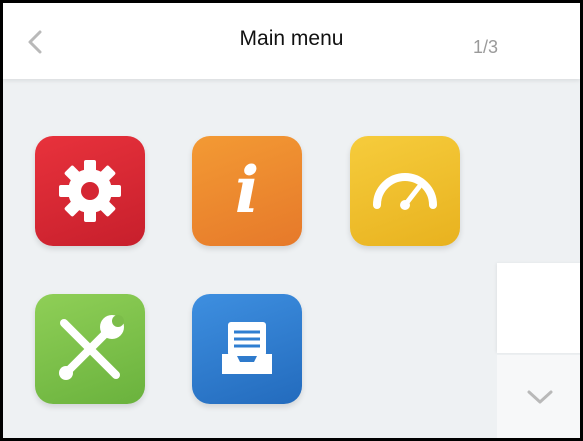  I want to click on page-indicator: 1/3, so click(486, 47).